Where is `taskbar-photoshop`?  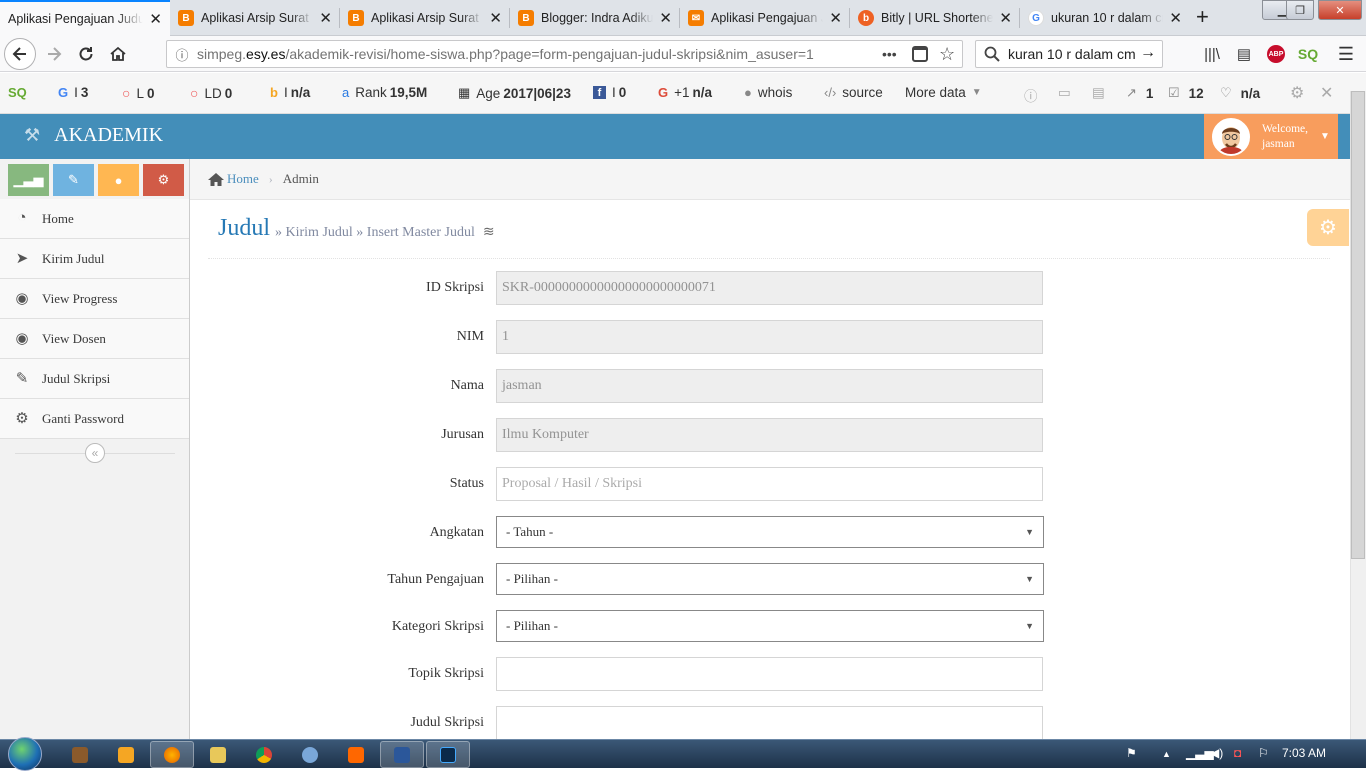 taskbar-photoshop is located at coordinates (448, 754).